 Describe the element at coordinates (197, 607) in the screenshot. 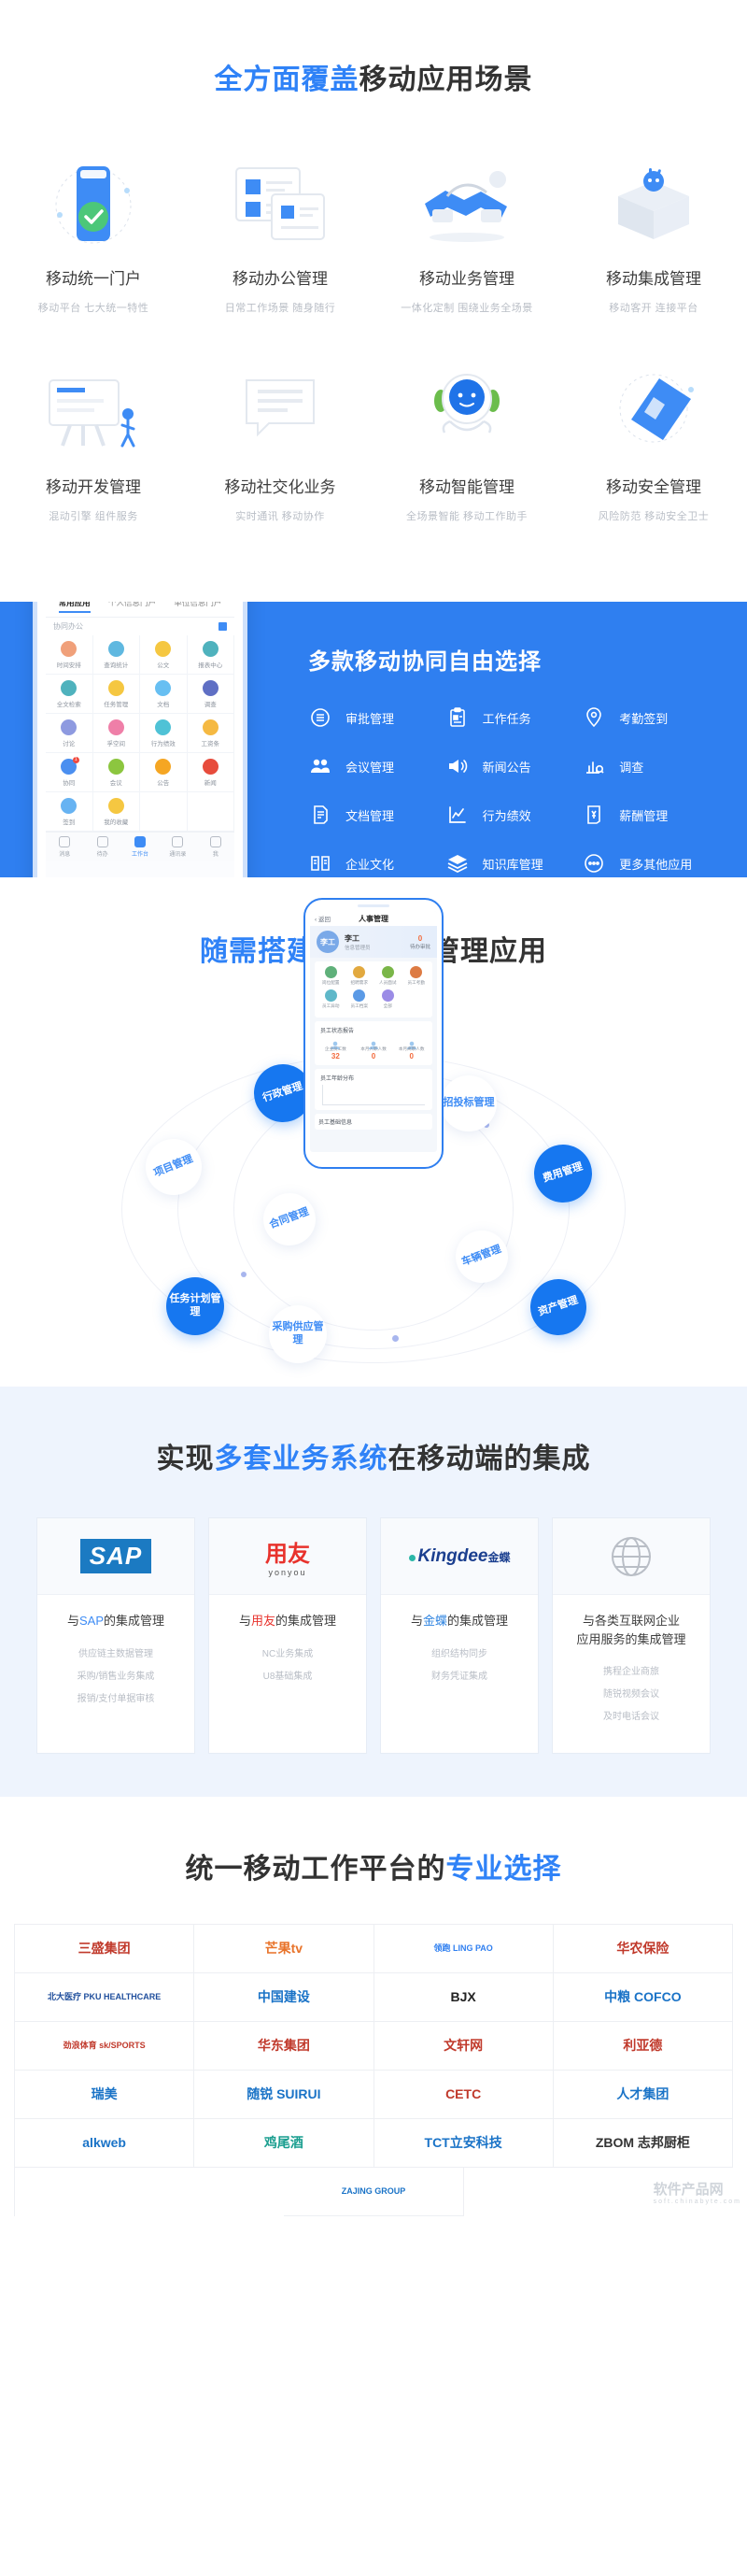

I see `phone-tab: 单位信息门户` at that location.